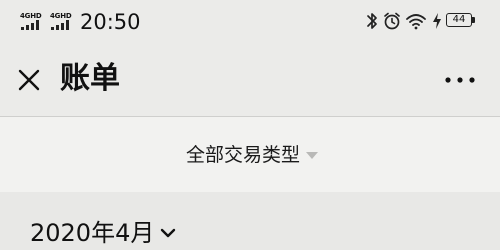 The height and width of the screenshot is (250, 500). I want to click on battery-icon: 44, so click(461, 21).